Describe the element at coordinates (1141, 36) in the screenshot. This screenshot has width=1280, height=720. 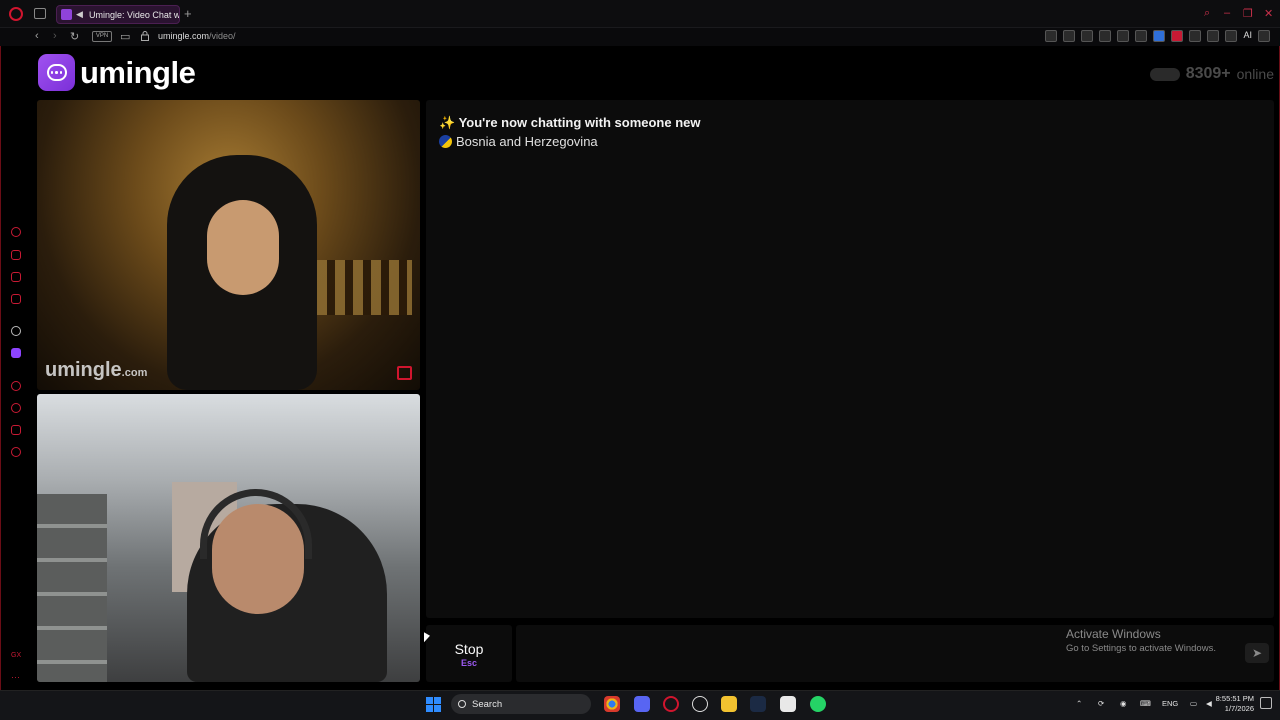
I see `heart-icon` at that location.